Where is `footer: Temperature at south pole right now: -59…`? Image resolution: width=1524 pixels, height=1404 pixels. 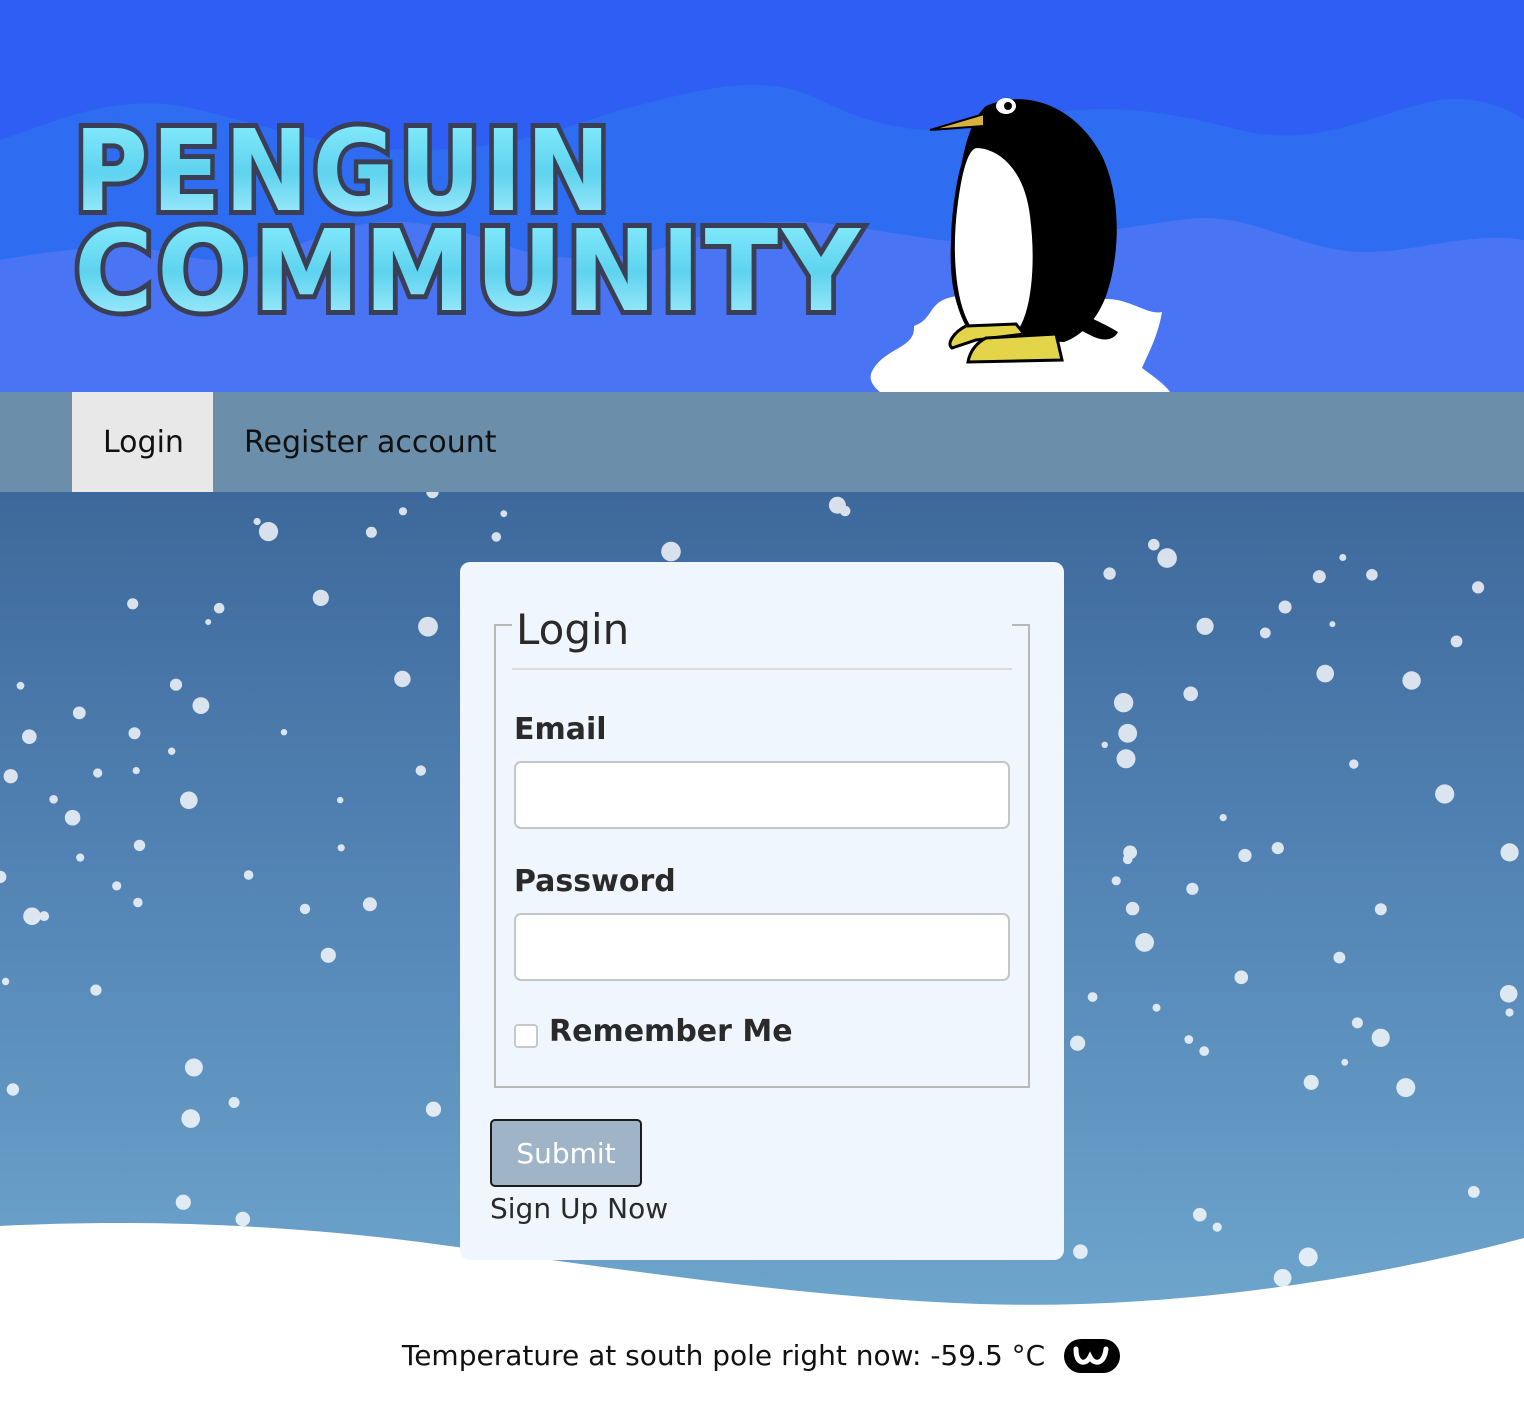 footer: Temperature at south pole right now: -59… is located at coordinates (762, 1355).